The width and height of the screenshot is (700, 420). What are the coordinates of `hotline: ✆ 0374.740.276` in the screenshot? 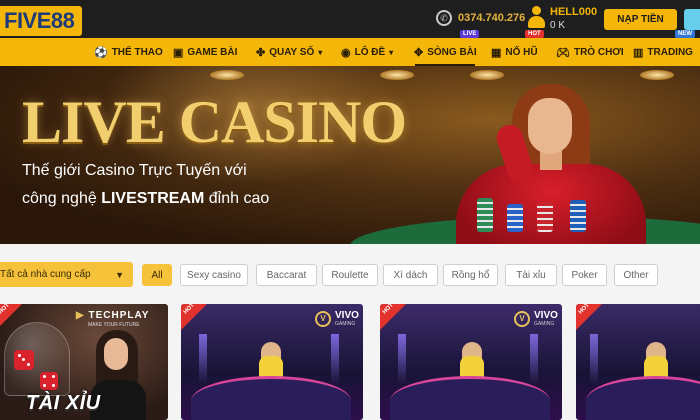 It's located at (480, 18).